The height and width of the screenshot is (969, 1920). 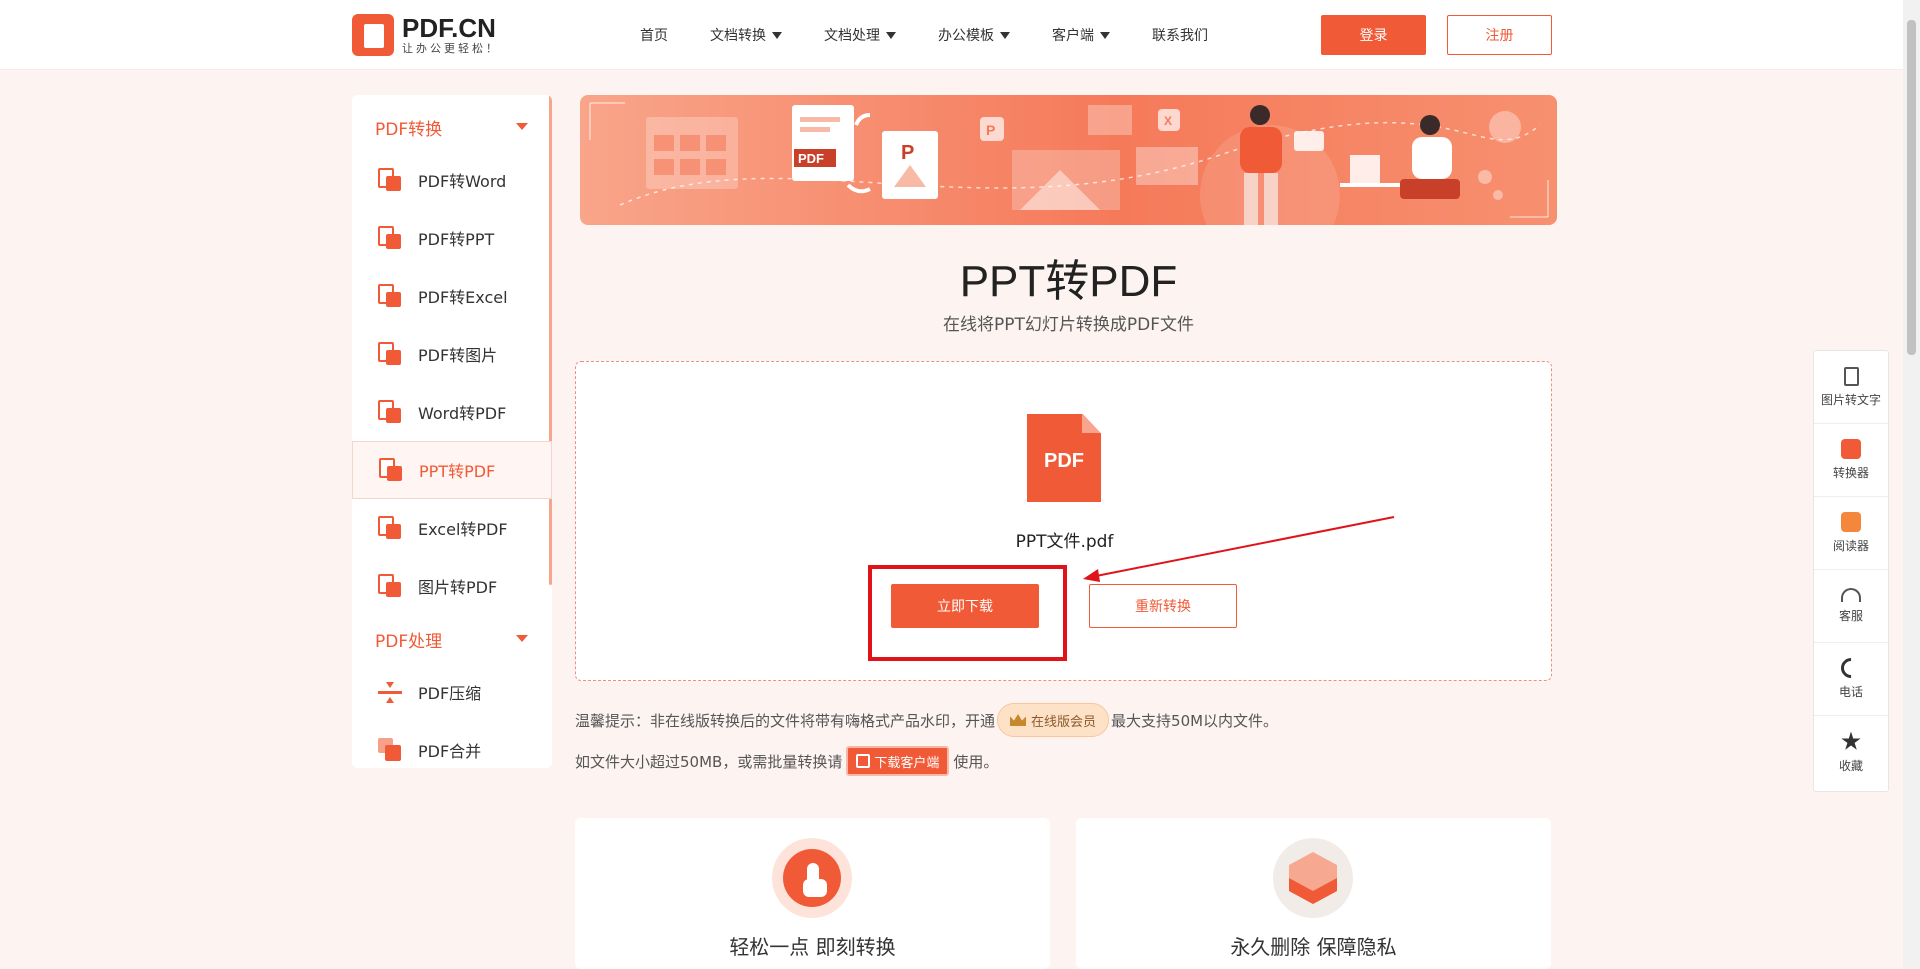 I want to click on feature-card-easy-convert: 轻松一点 即刻转换, so click(x=812, y=893).